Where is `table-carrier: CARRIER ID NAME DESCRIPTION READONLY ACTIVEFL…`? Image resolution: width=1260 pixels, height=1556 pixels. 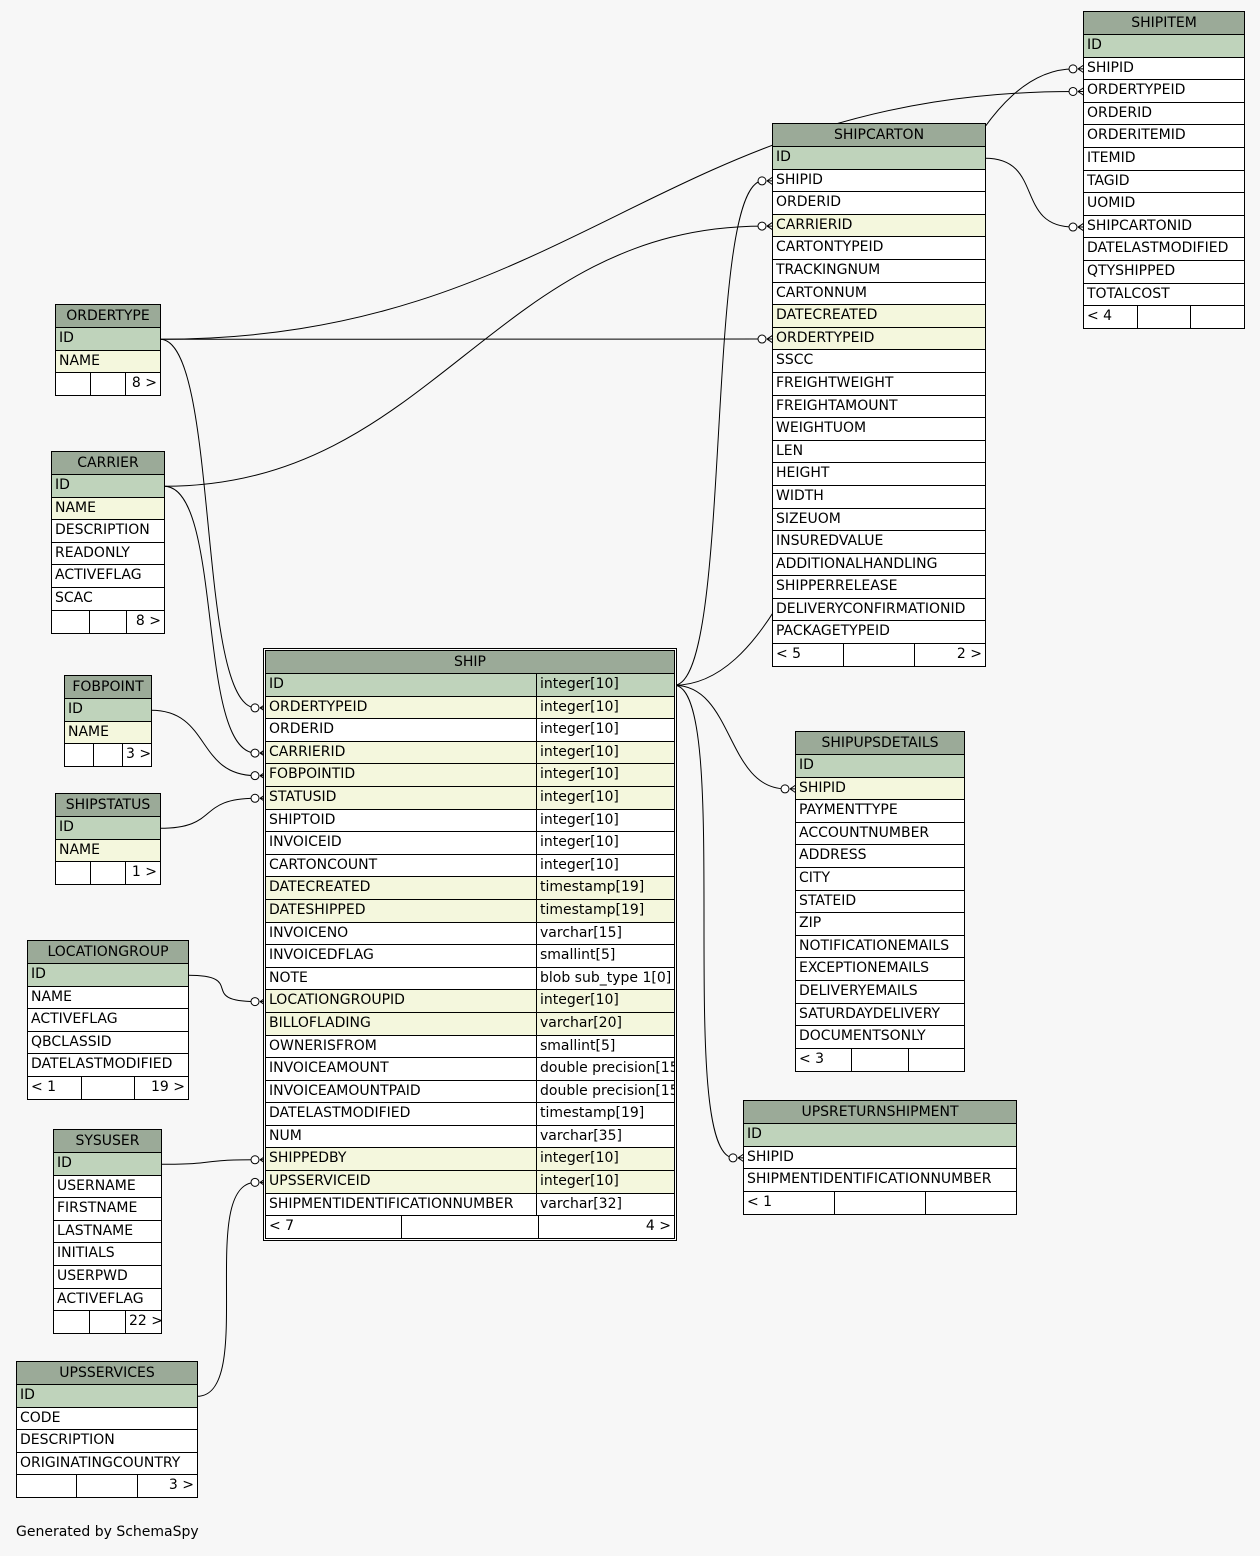 table-carrier: CARRIER ID NAME DESCRIPTION READONLY ACTIVEFL… is located at coordinates (108, 542).